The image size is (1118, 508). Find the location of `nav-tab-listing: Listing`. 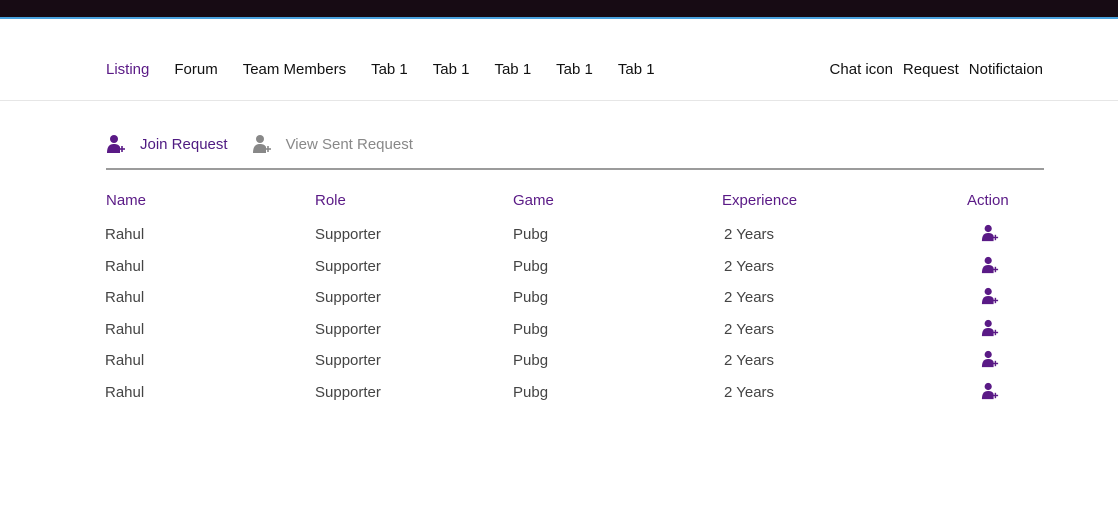

nav-tab-listing: Listing is located at coordinates (127, 69).